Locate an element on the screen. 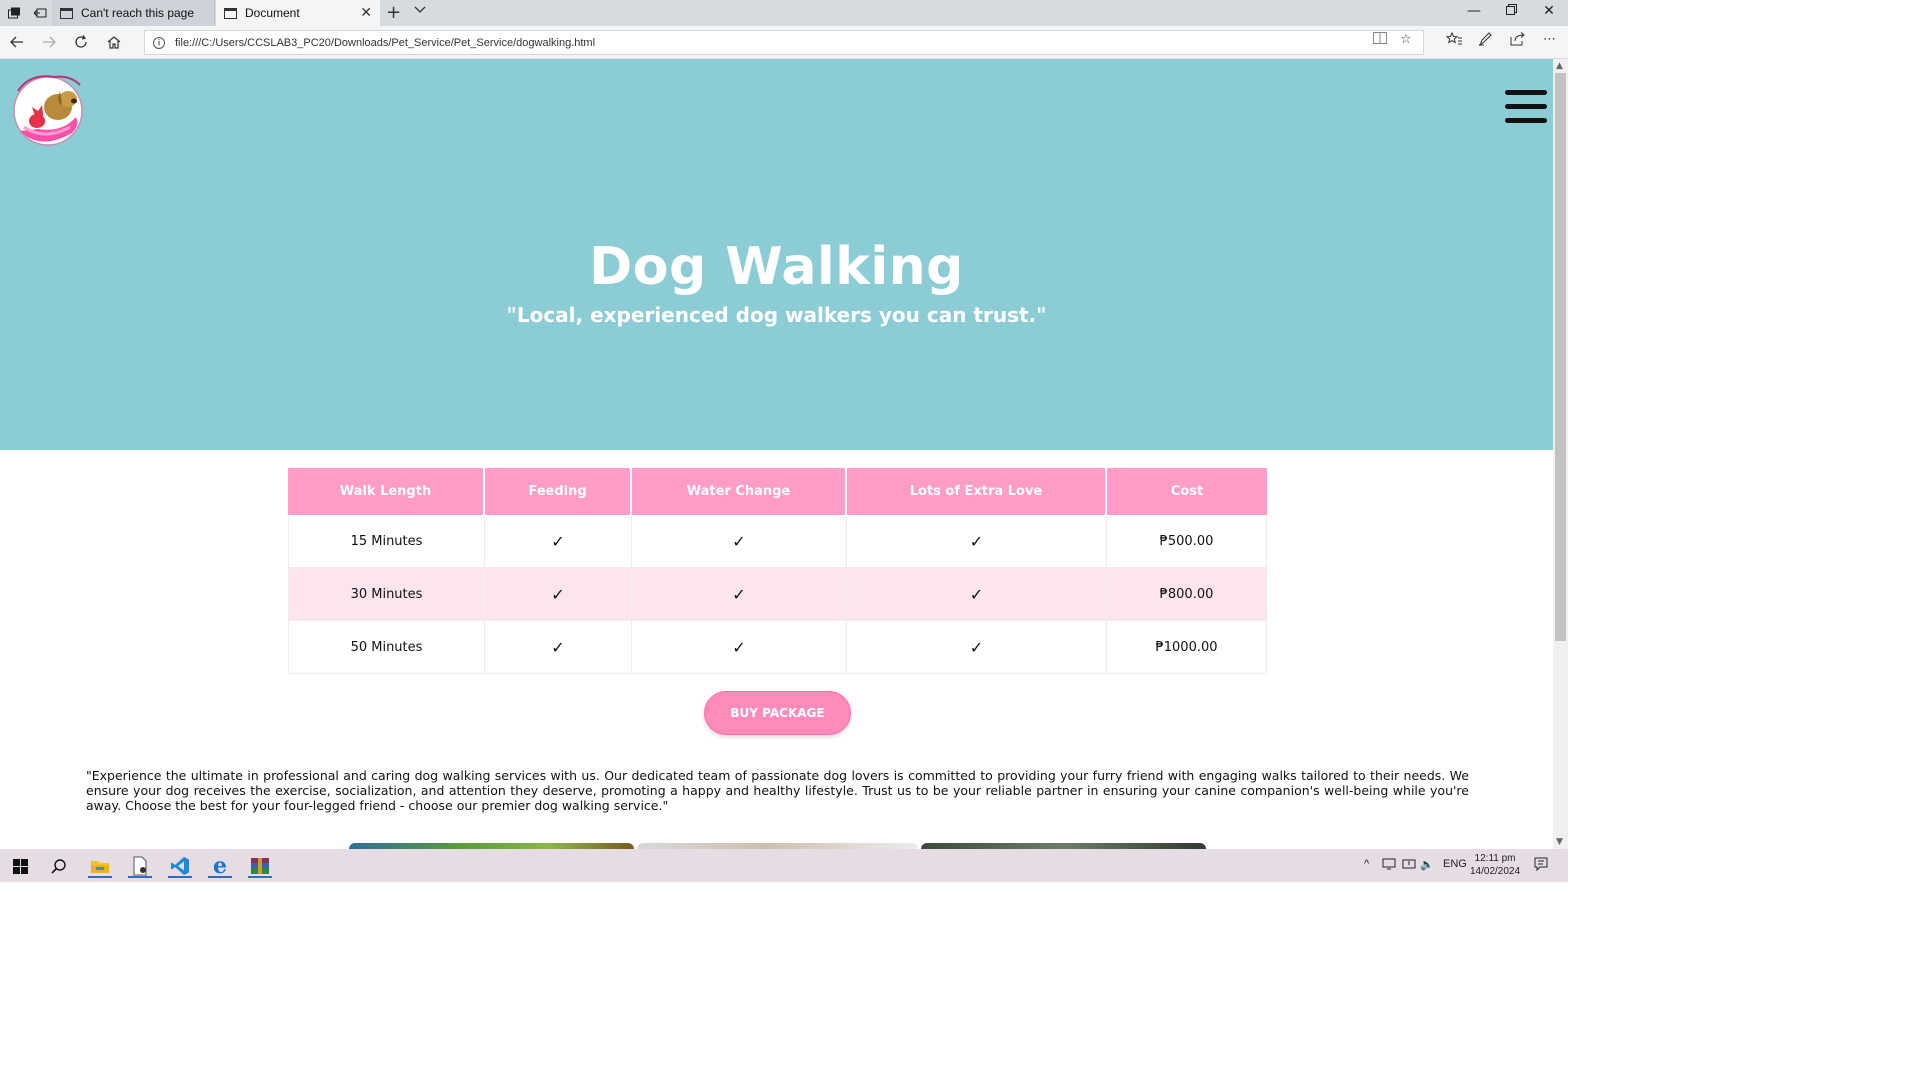 Image resolution: width=1920 pixels, height=1080 pixels. home-icon is located at coordinates (114, 42).